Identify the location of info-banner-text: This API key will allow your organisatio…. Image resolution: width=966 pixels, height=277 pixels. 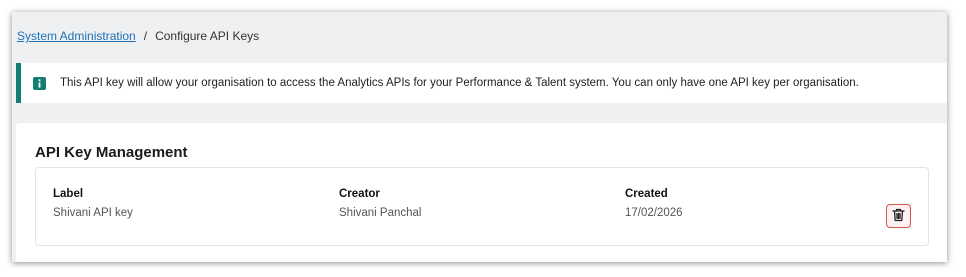
(459, 83).